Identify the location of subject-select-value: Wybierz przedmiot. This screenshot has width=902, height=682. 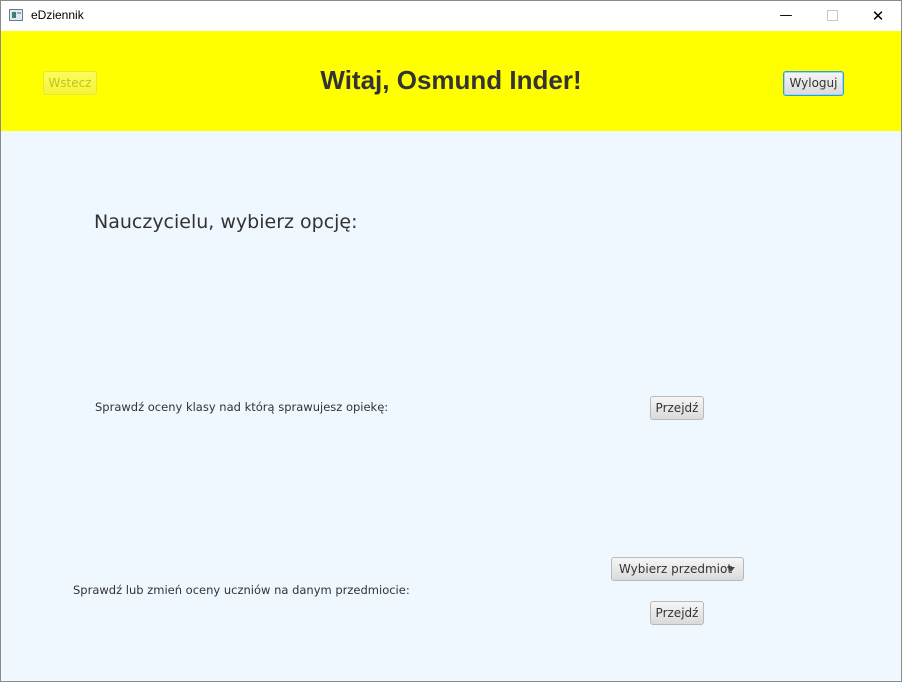
(676, 569).